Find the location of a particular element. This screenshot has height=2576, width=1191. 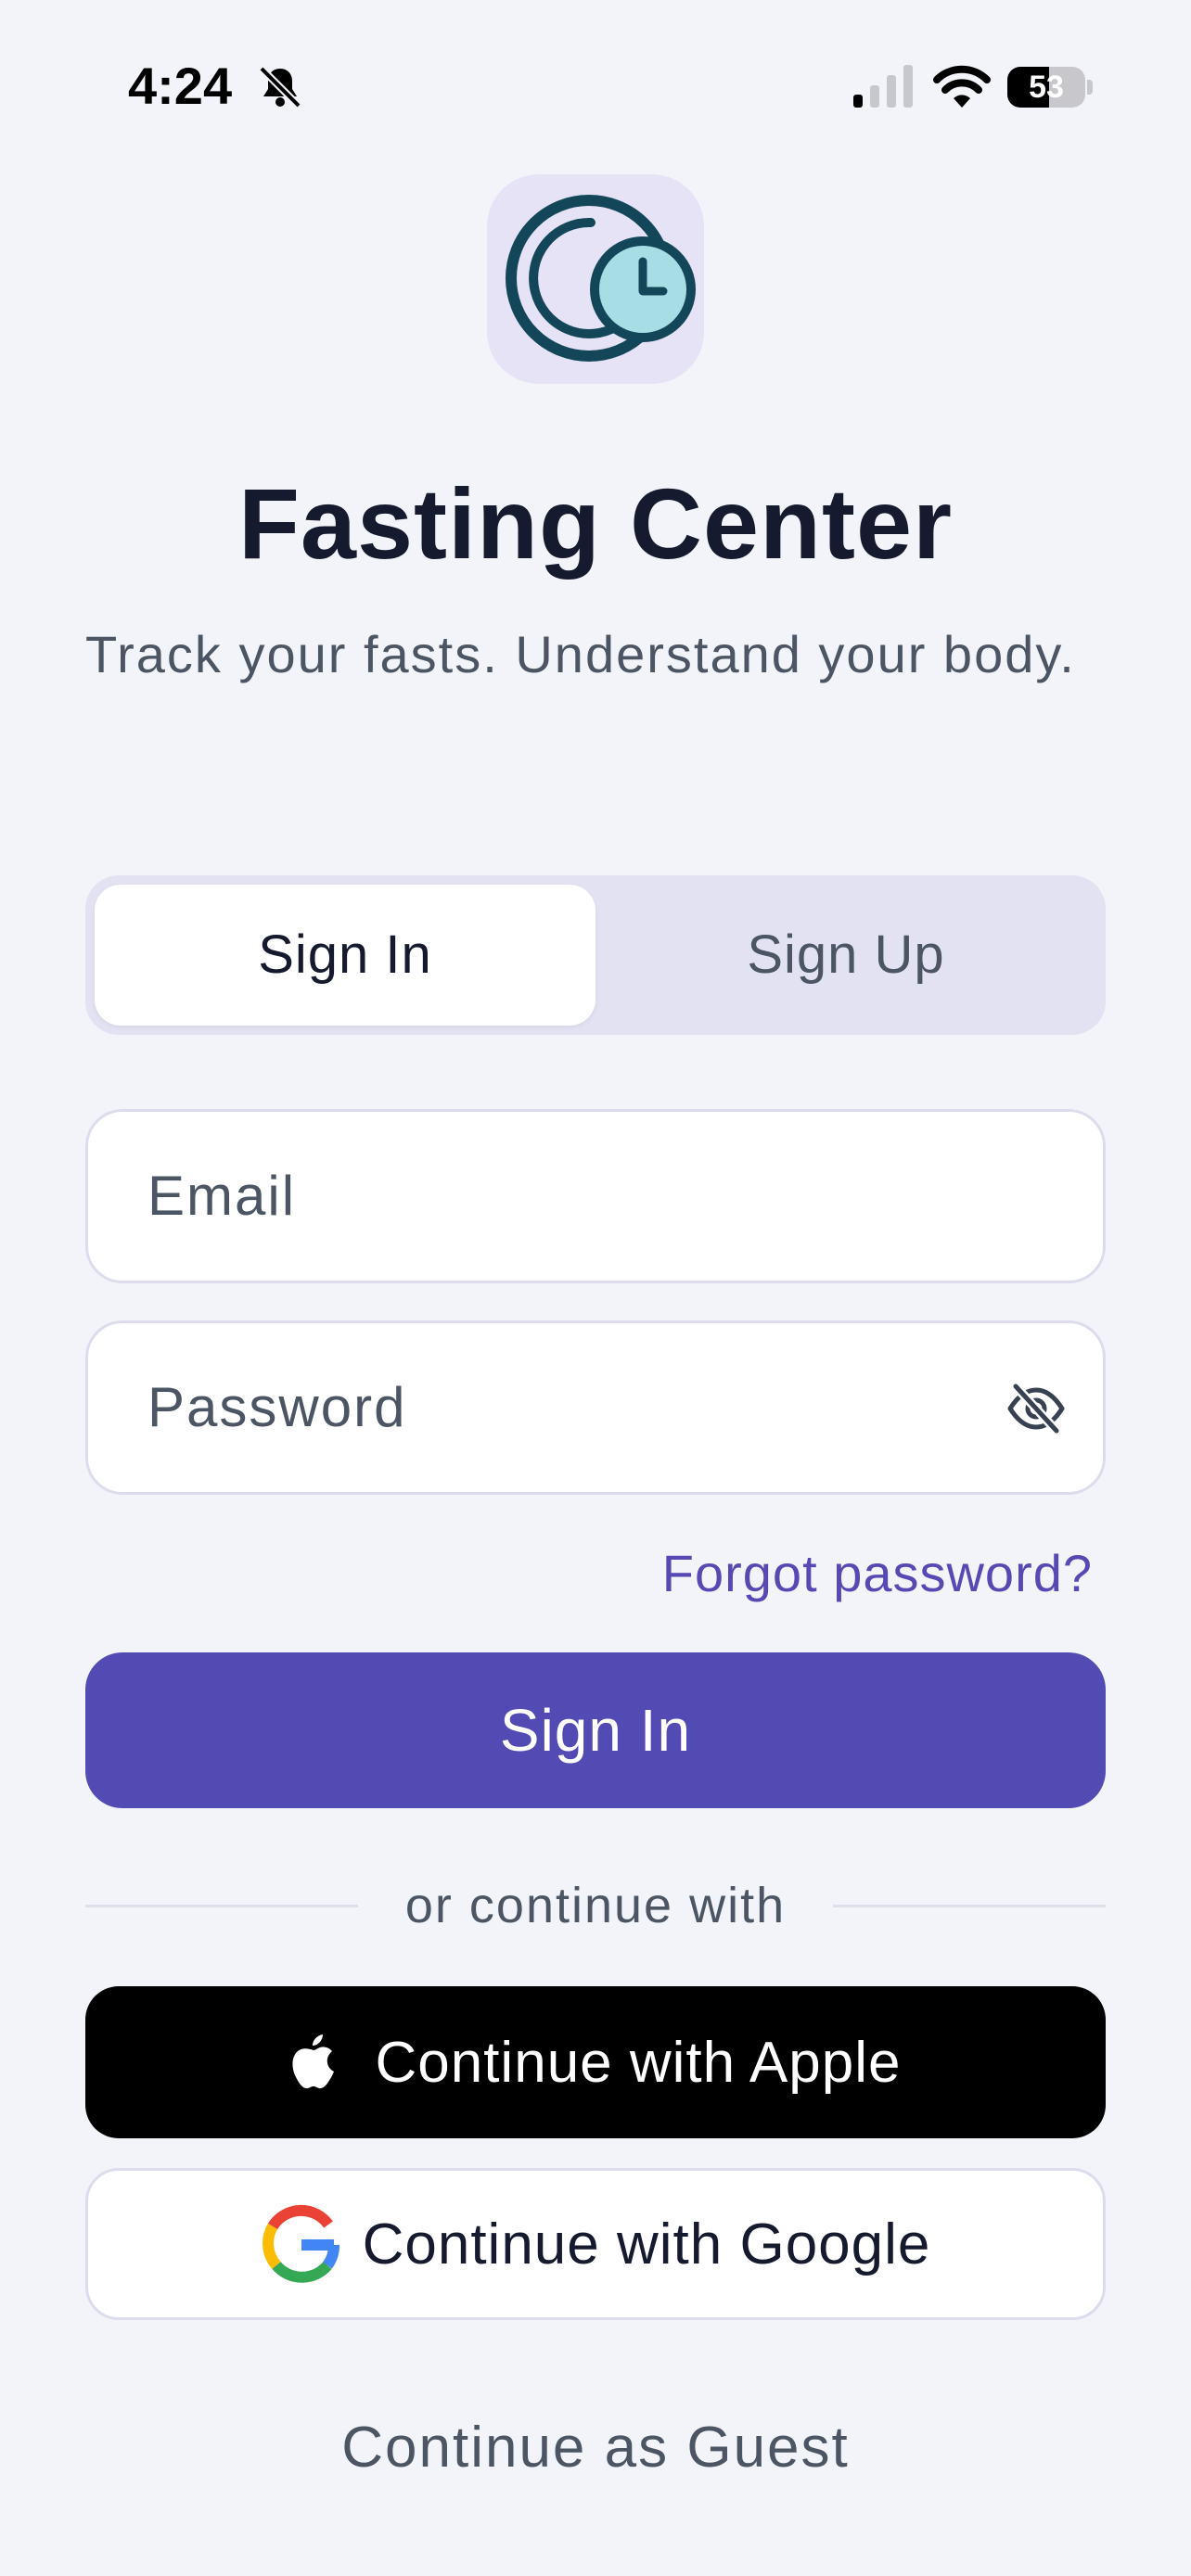

divider-line-right is located at coordinates (970, 1906).